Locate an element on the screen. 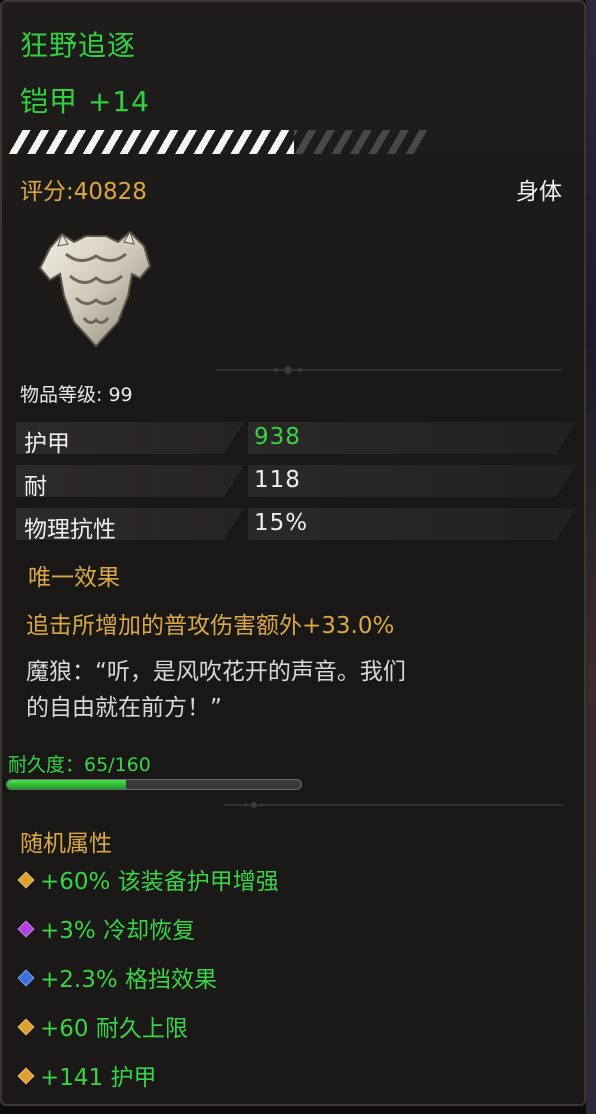 This screenshot has width=596, height=1114. durability-label: 耐久度：65/160 is located at coordinates (79, 765).